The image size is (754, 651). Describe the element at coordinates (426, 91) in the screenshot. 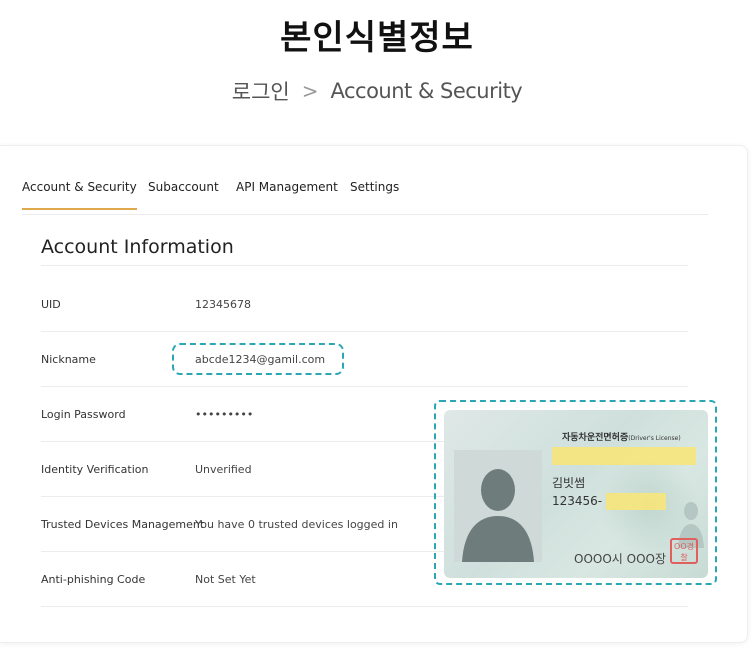

I see `breadcrumb-current: Account & Security` at that location.